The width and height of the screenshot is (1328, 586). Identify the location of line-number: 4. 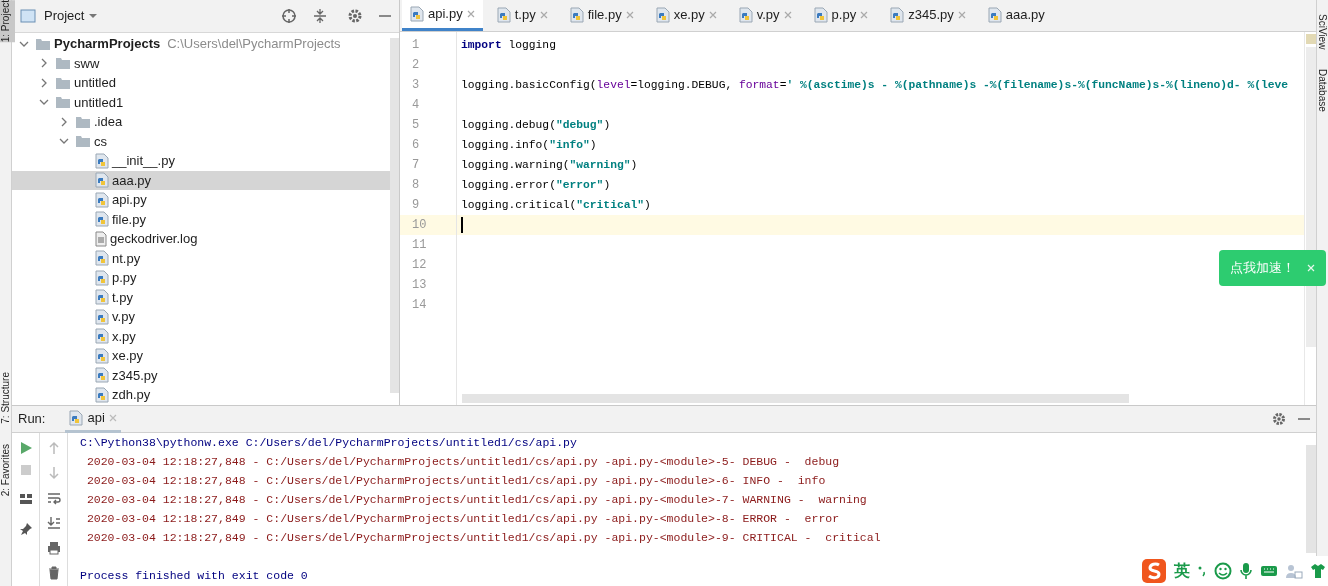
(416, 105).